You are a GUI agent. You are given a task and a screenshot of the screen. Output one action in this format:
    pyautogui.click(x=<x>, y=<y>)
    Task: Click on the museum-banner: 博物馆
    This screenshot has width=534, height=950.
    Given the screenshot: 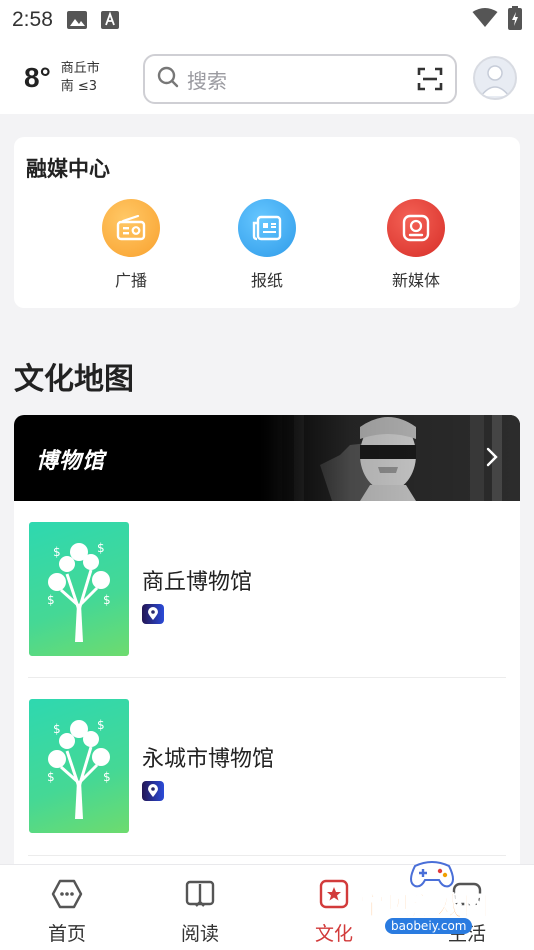 What is the action you would take?
    pyautogui.click(x=267, y=458)
    